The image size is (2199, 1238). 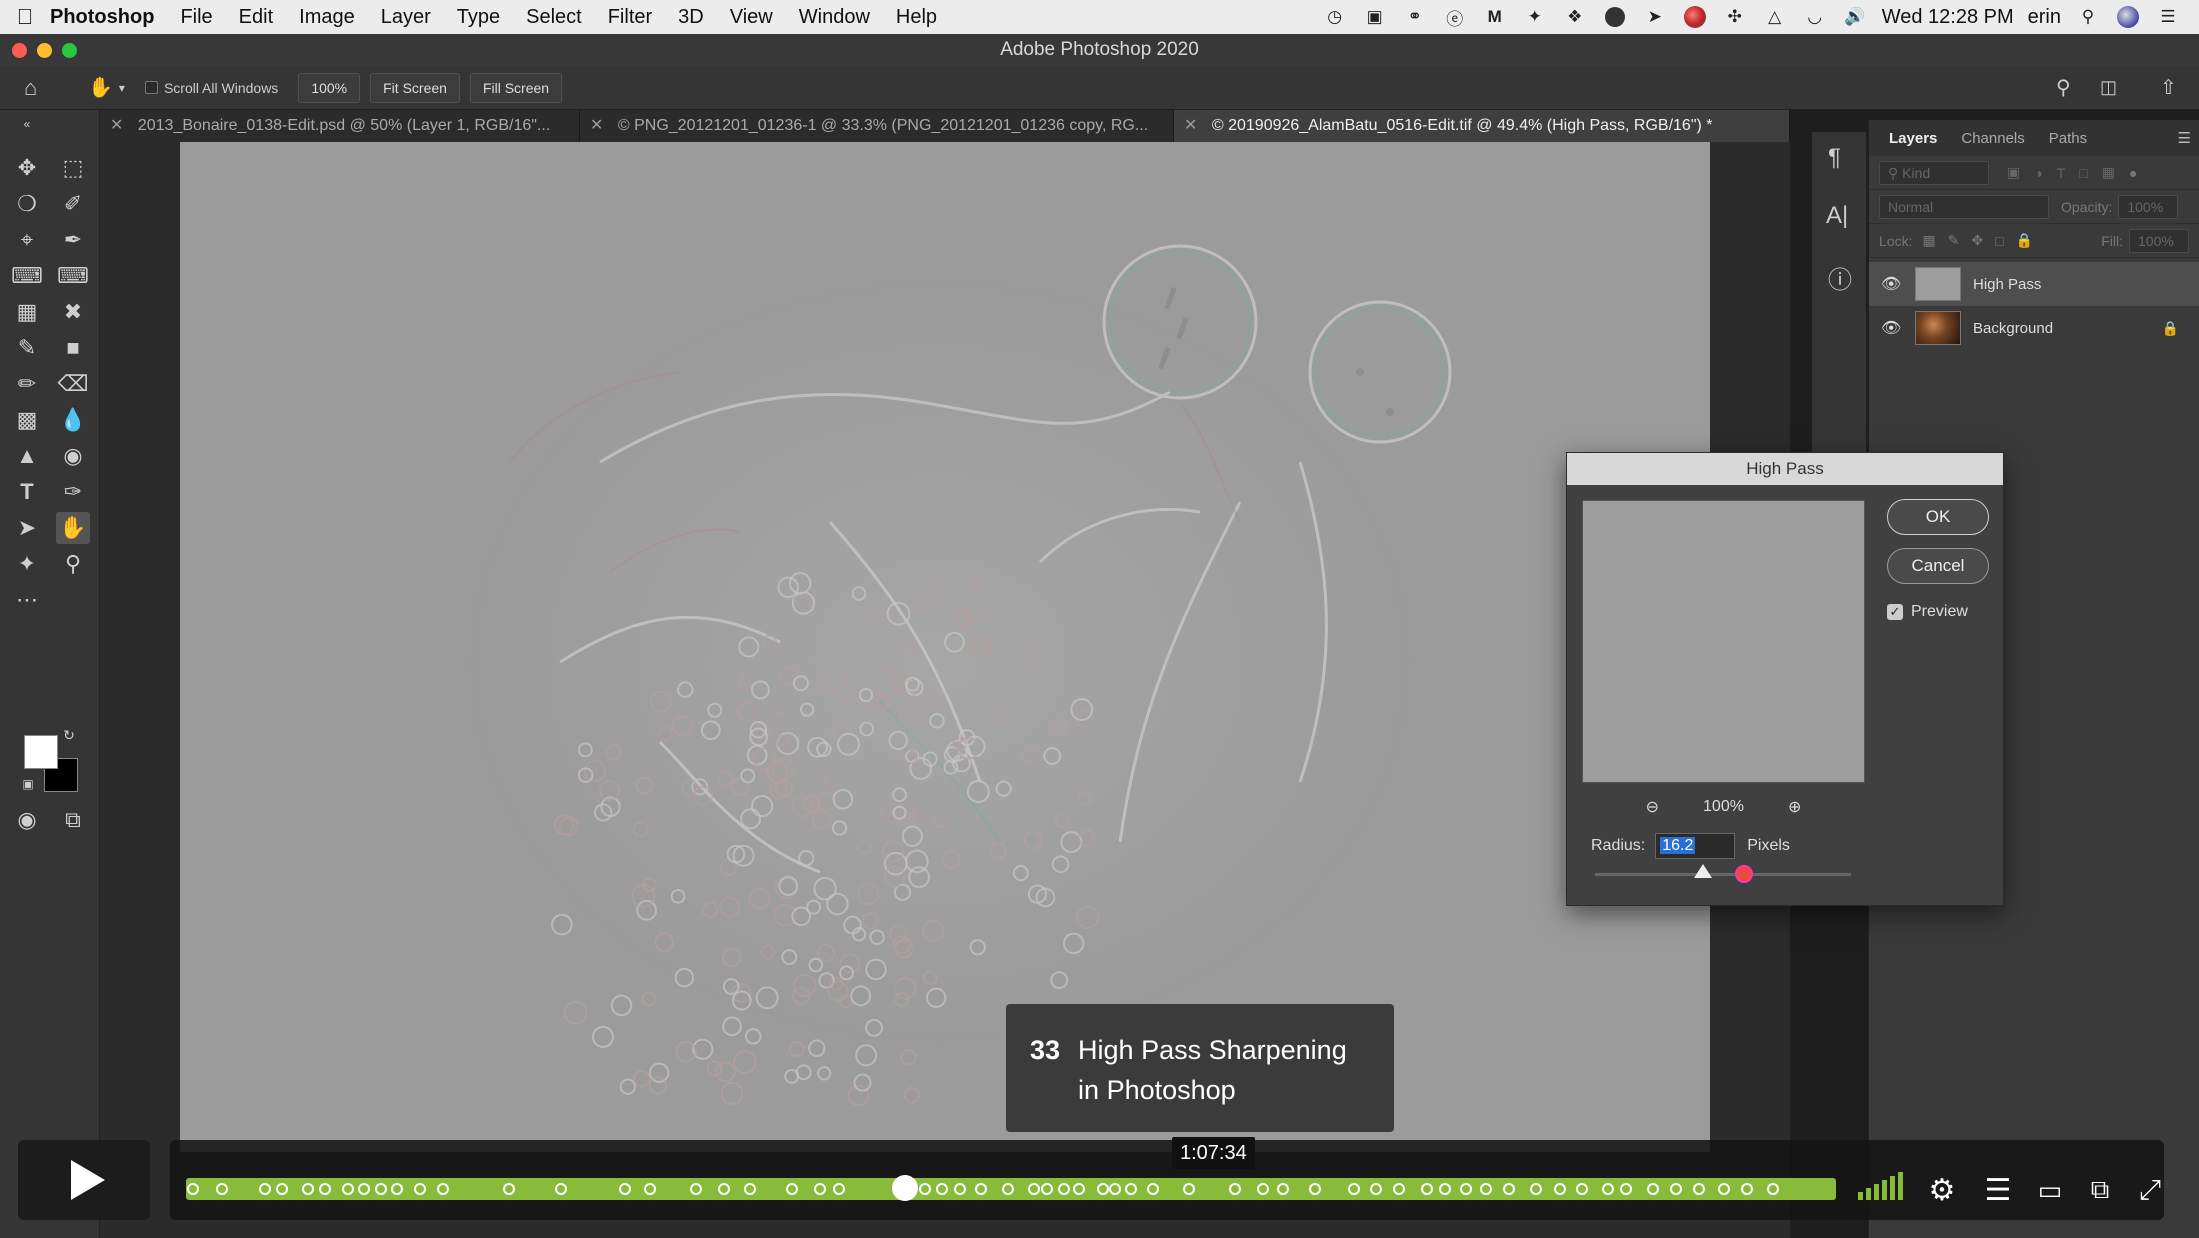 I want to click on pixel-filter-icon: ▣, so click(x=2013, y=172).